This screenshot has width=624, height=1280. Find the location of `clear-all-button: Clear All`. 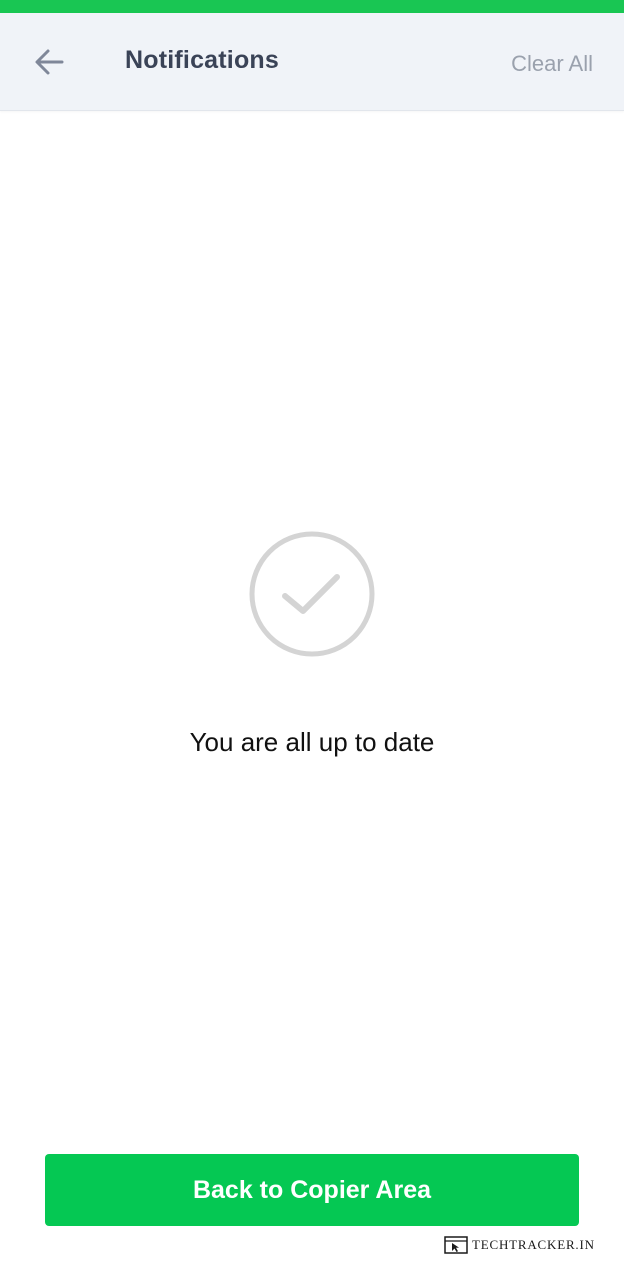

clear-all-button: Clear All is located at coordinates (552, 64).